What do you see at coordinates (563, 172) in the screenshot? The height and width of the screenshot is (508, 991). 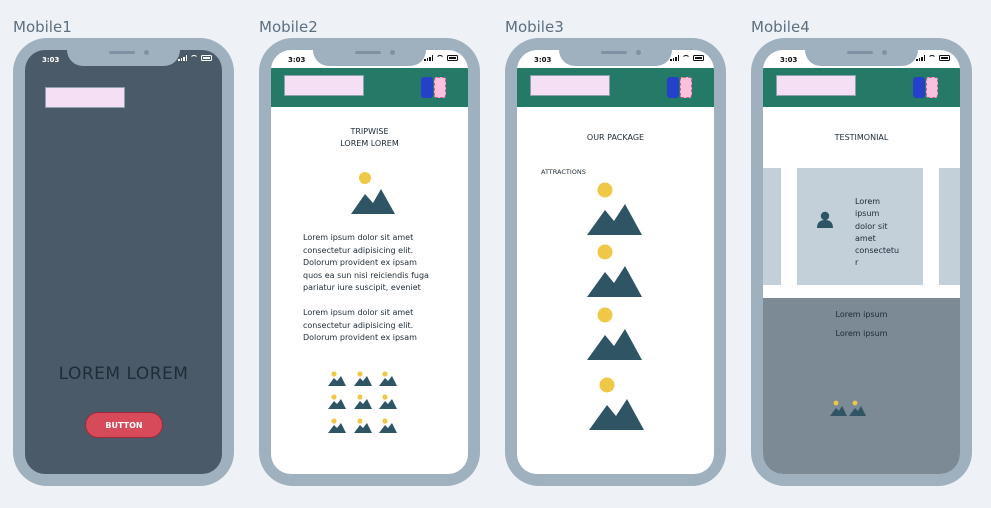 I see `section-label: ATTRACTIONS` at bounding box center [563, 172].